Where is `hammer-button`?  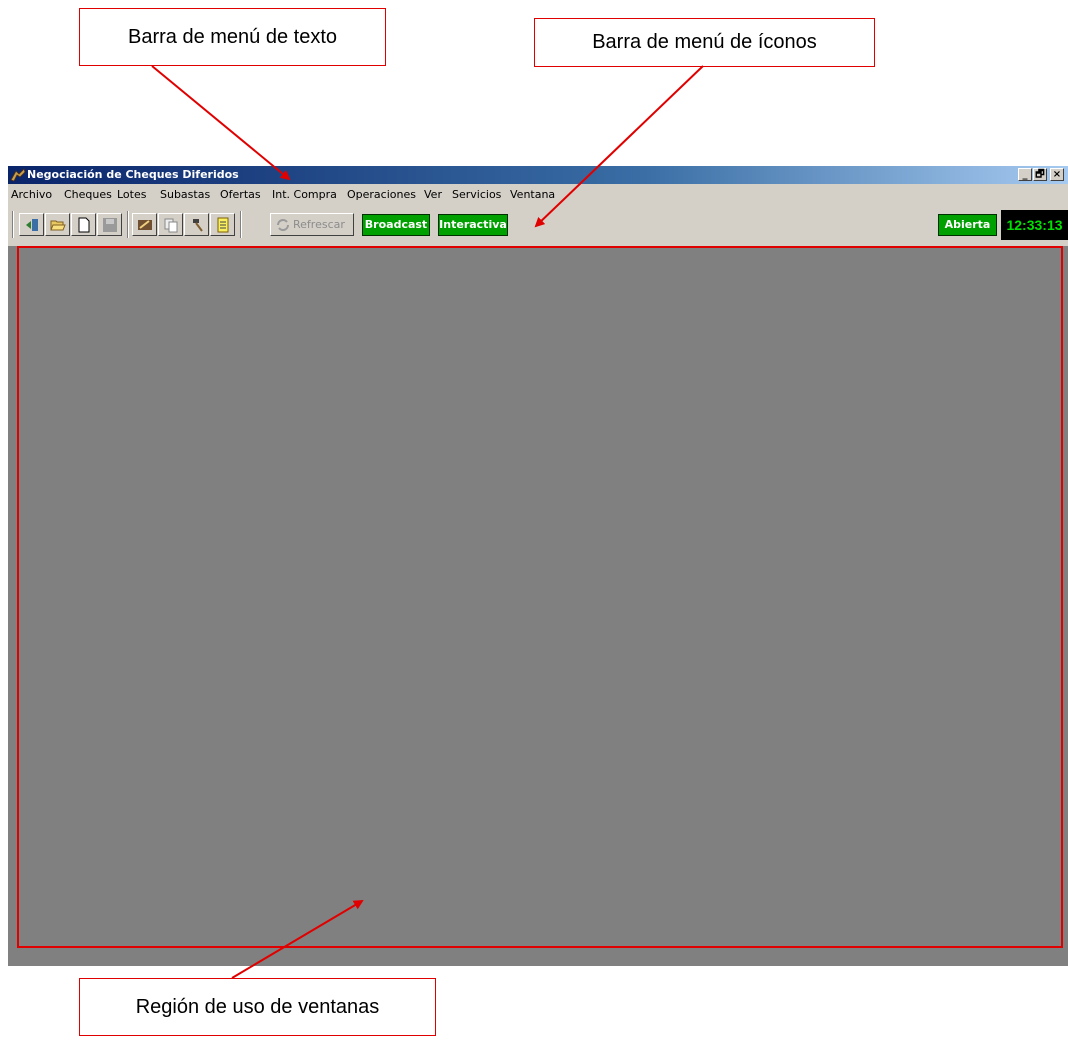 hammer-button is located at coordinates (196, 224).